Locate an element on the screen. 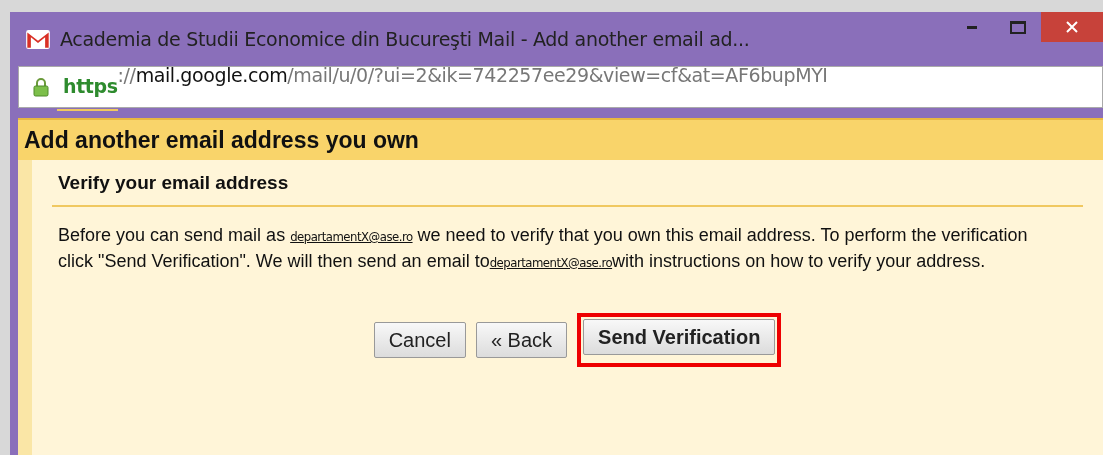 The width and height of the screenshot is (1103, 455). action-button: Send Verification is located at coordinates (679, 337).